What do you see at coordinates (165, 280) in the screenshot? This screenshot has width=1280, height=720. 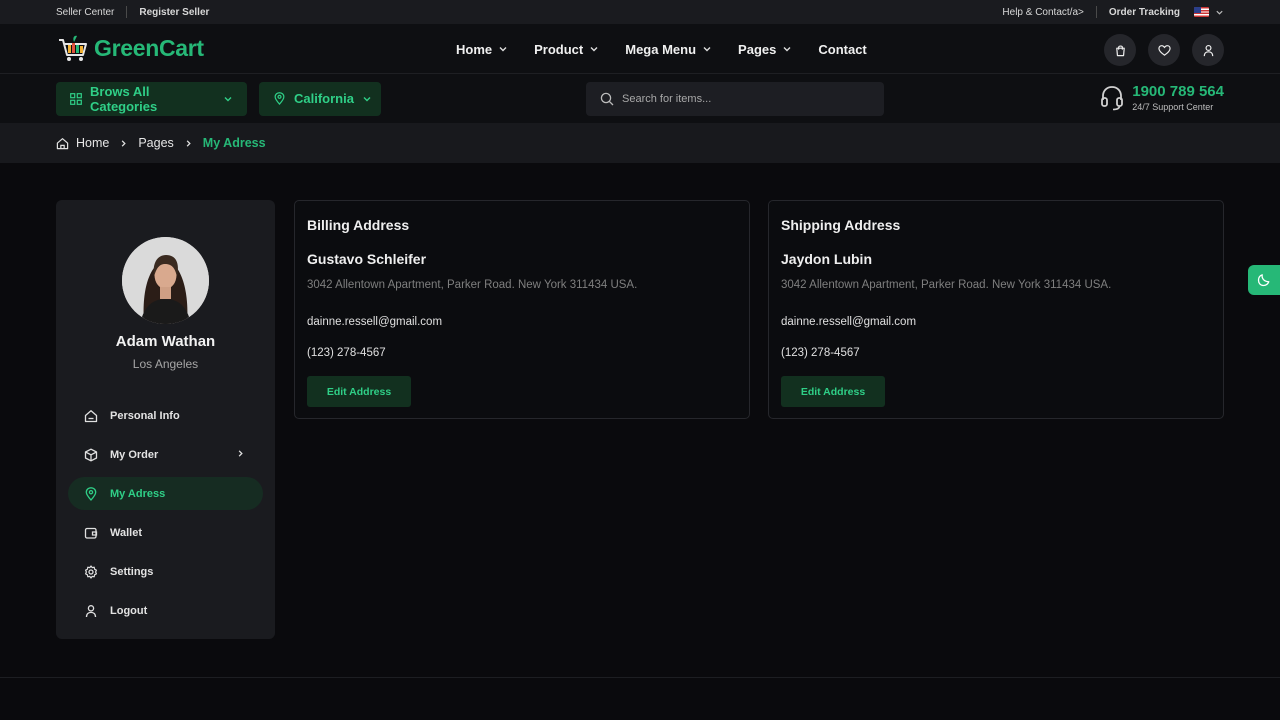 I see `avatar` at bounding box center [165, 280].